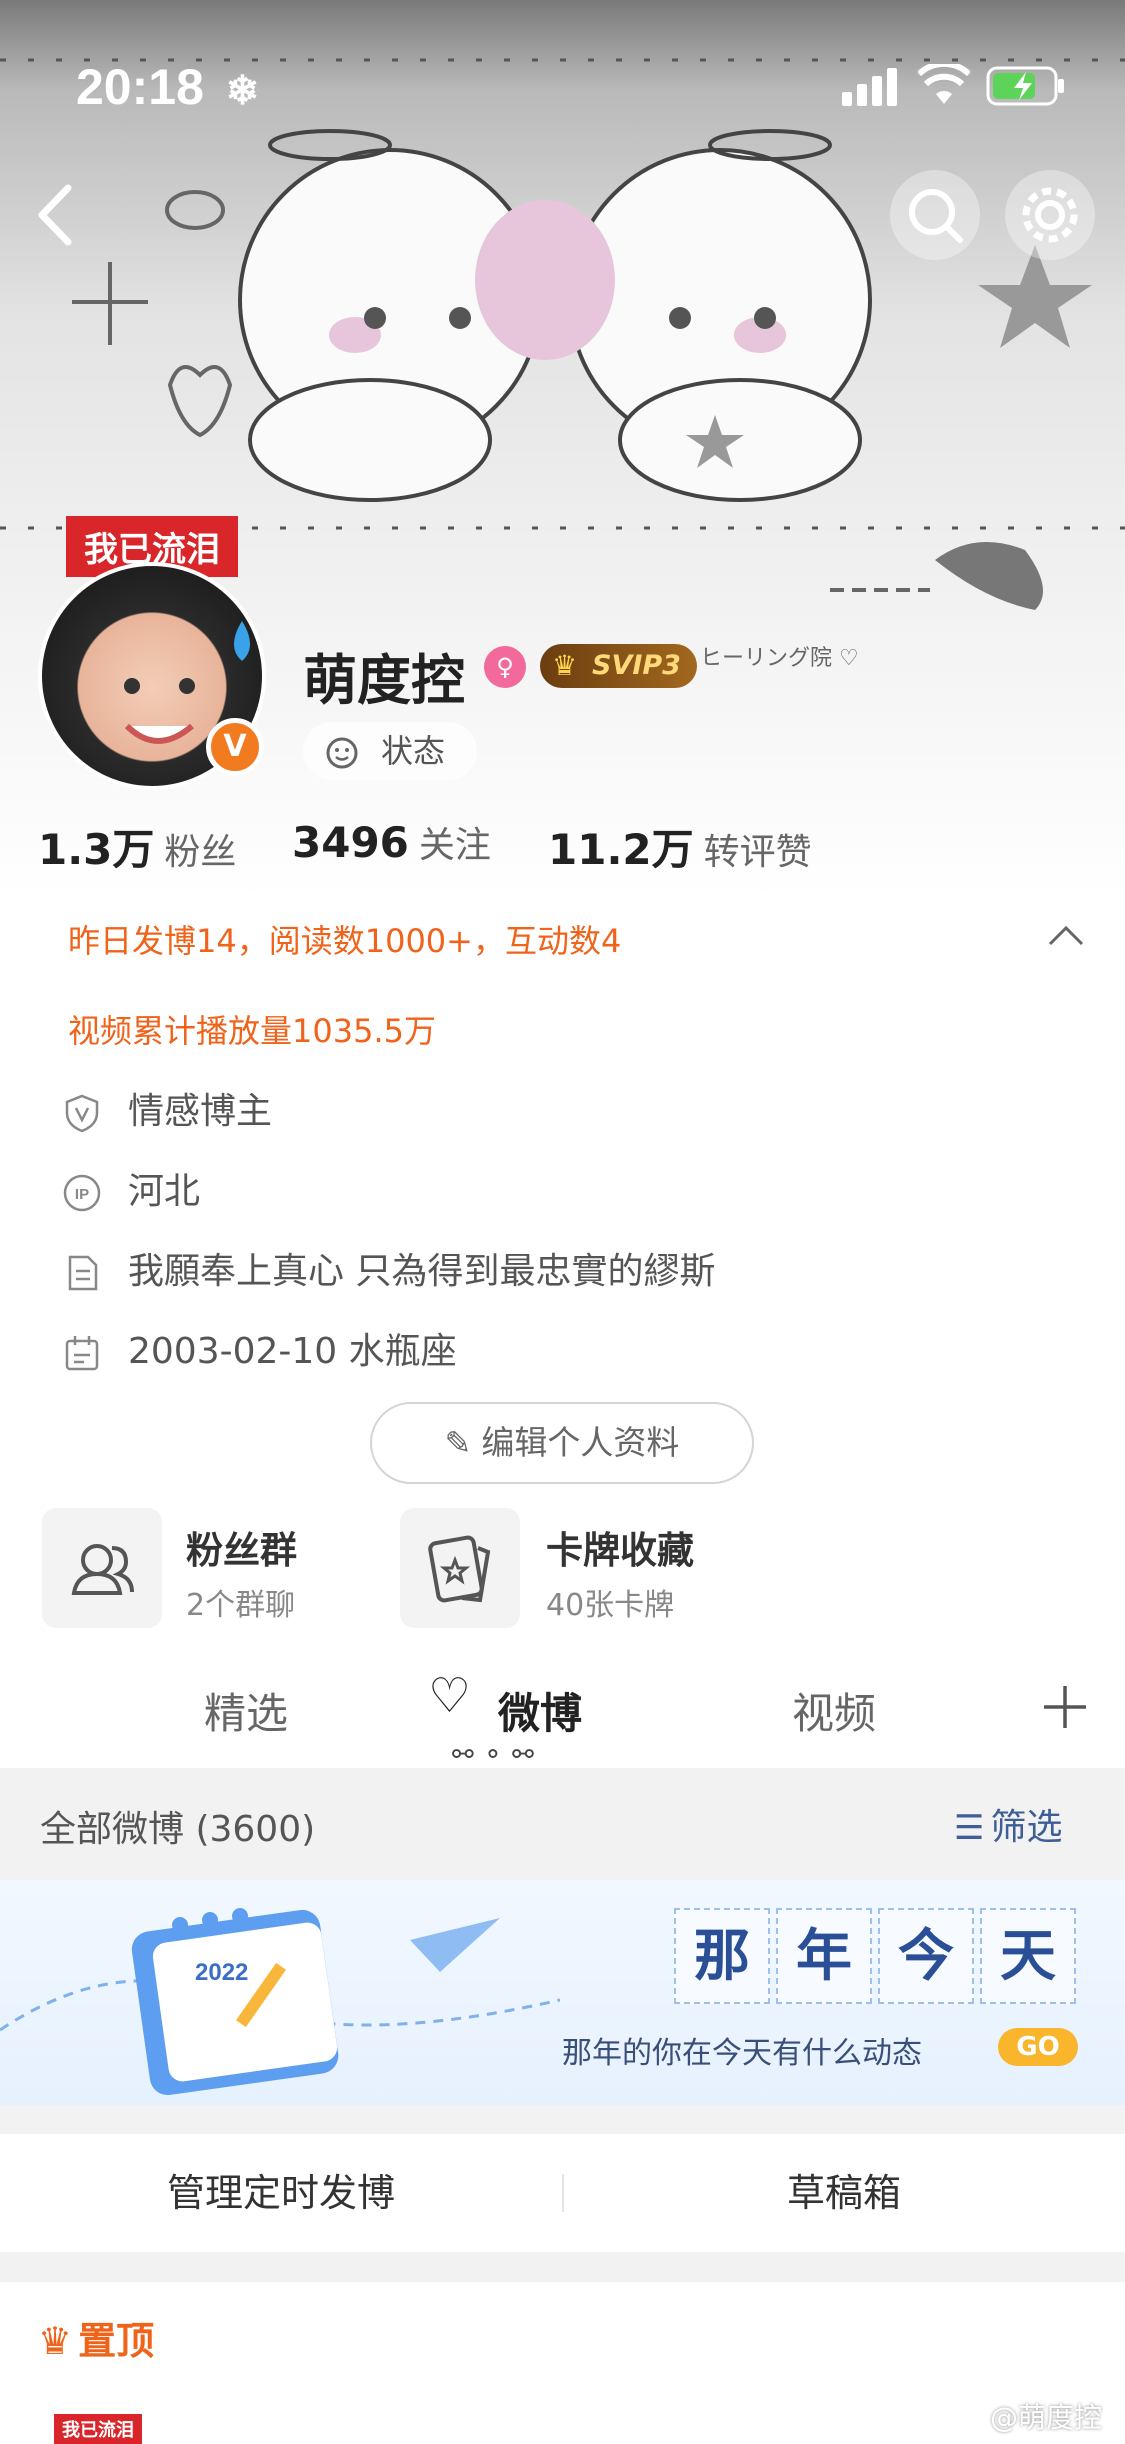  Describe the element at coordinates (83, 1273) in the screenshot. I see `document-icon` at that location.